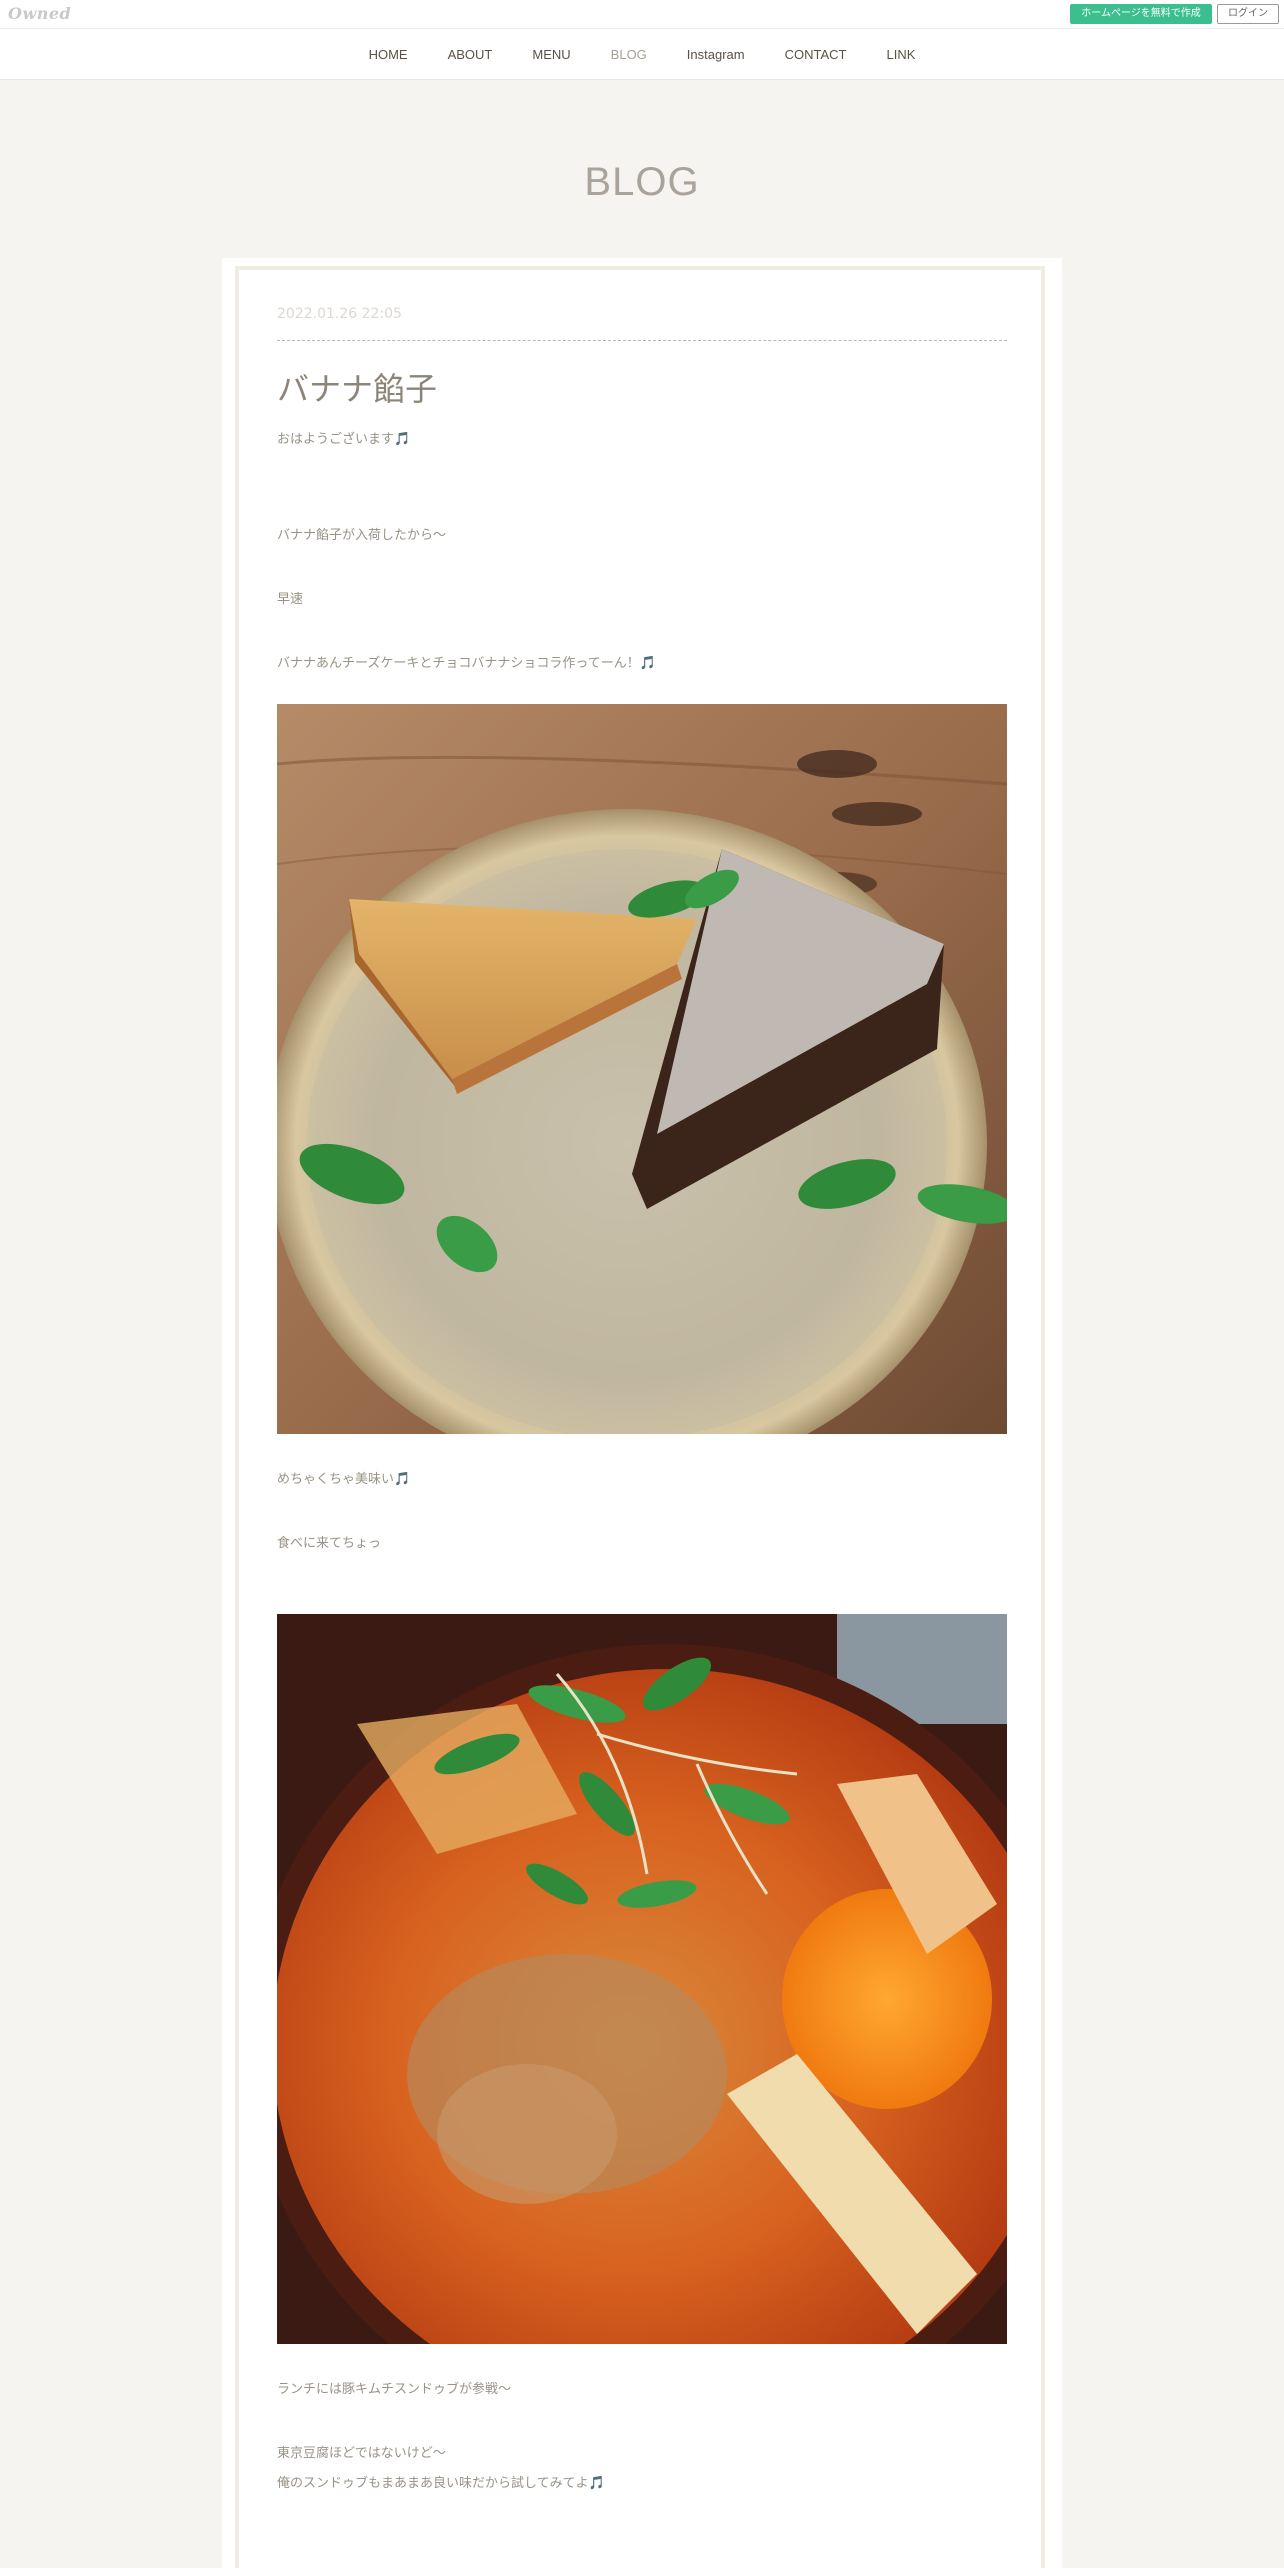 This screenshot has height=2568, width=1284. Describe the element at coordinates (344, 1479) in the screenshot. I see `post-paragraph: めちゃくちゃ美味い🎵` at that location.